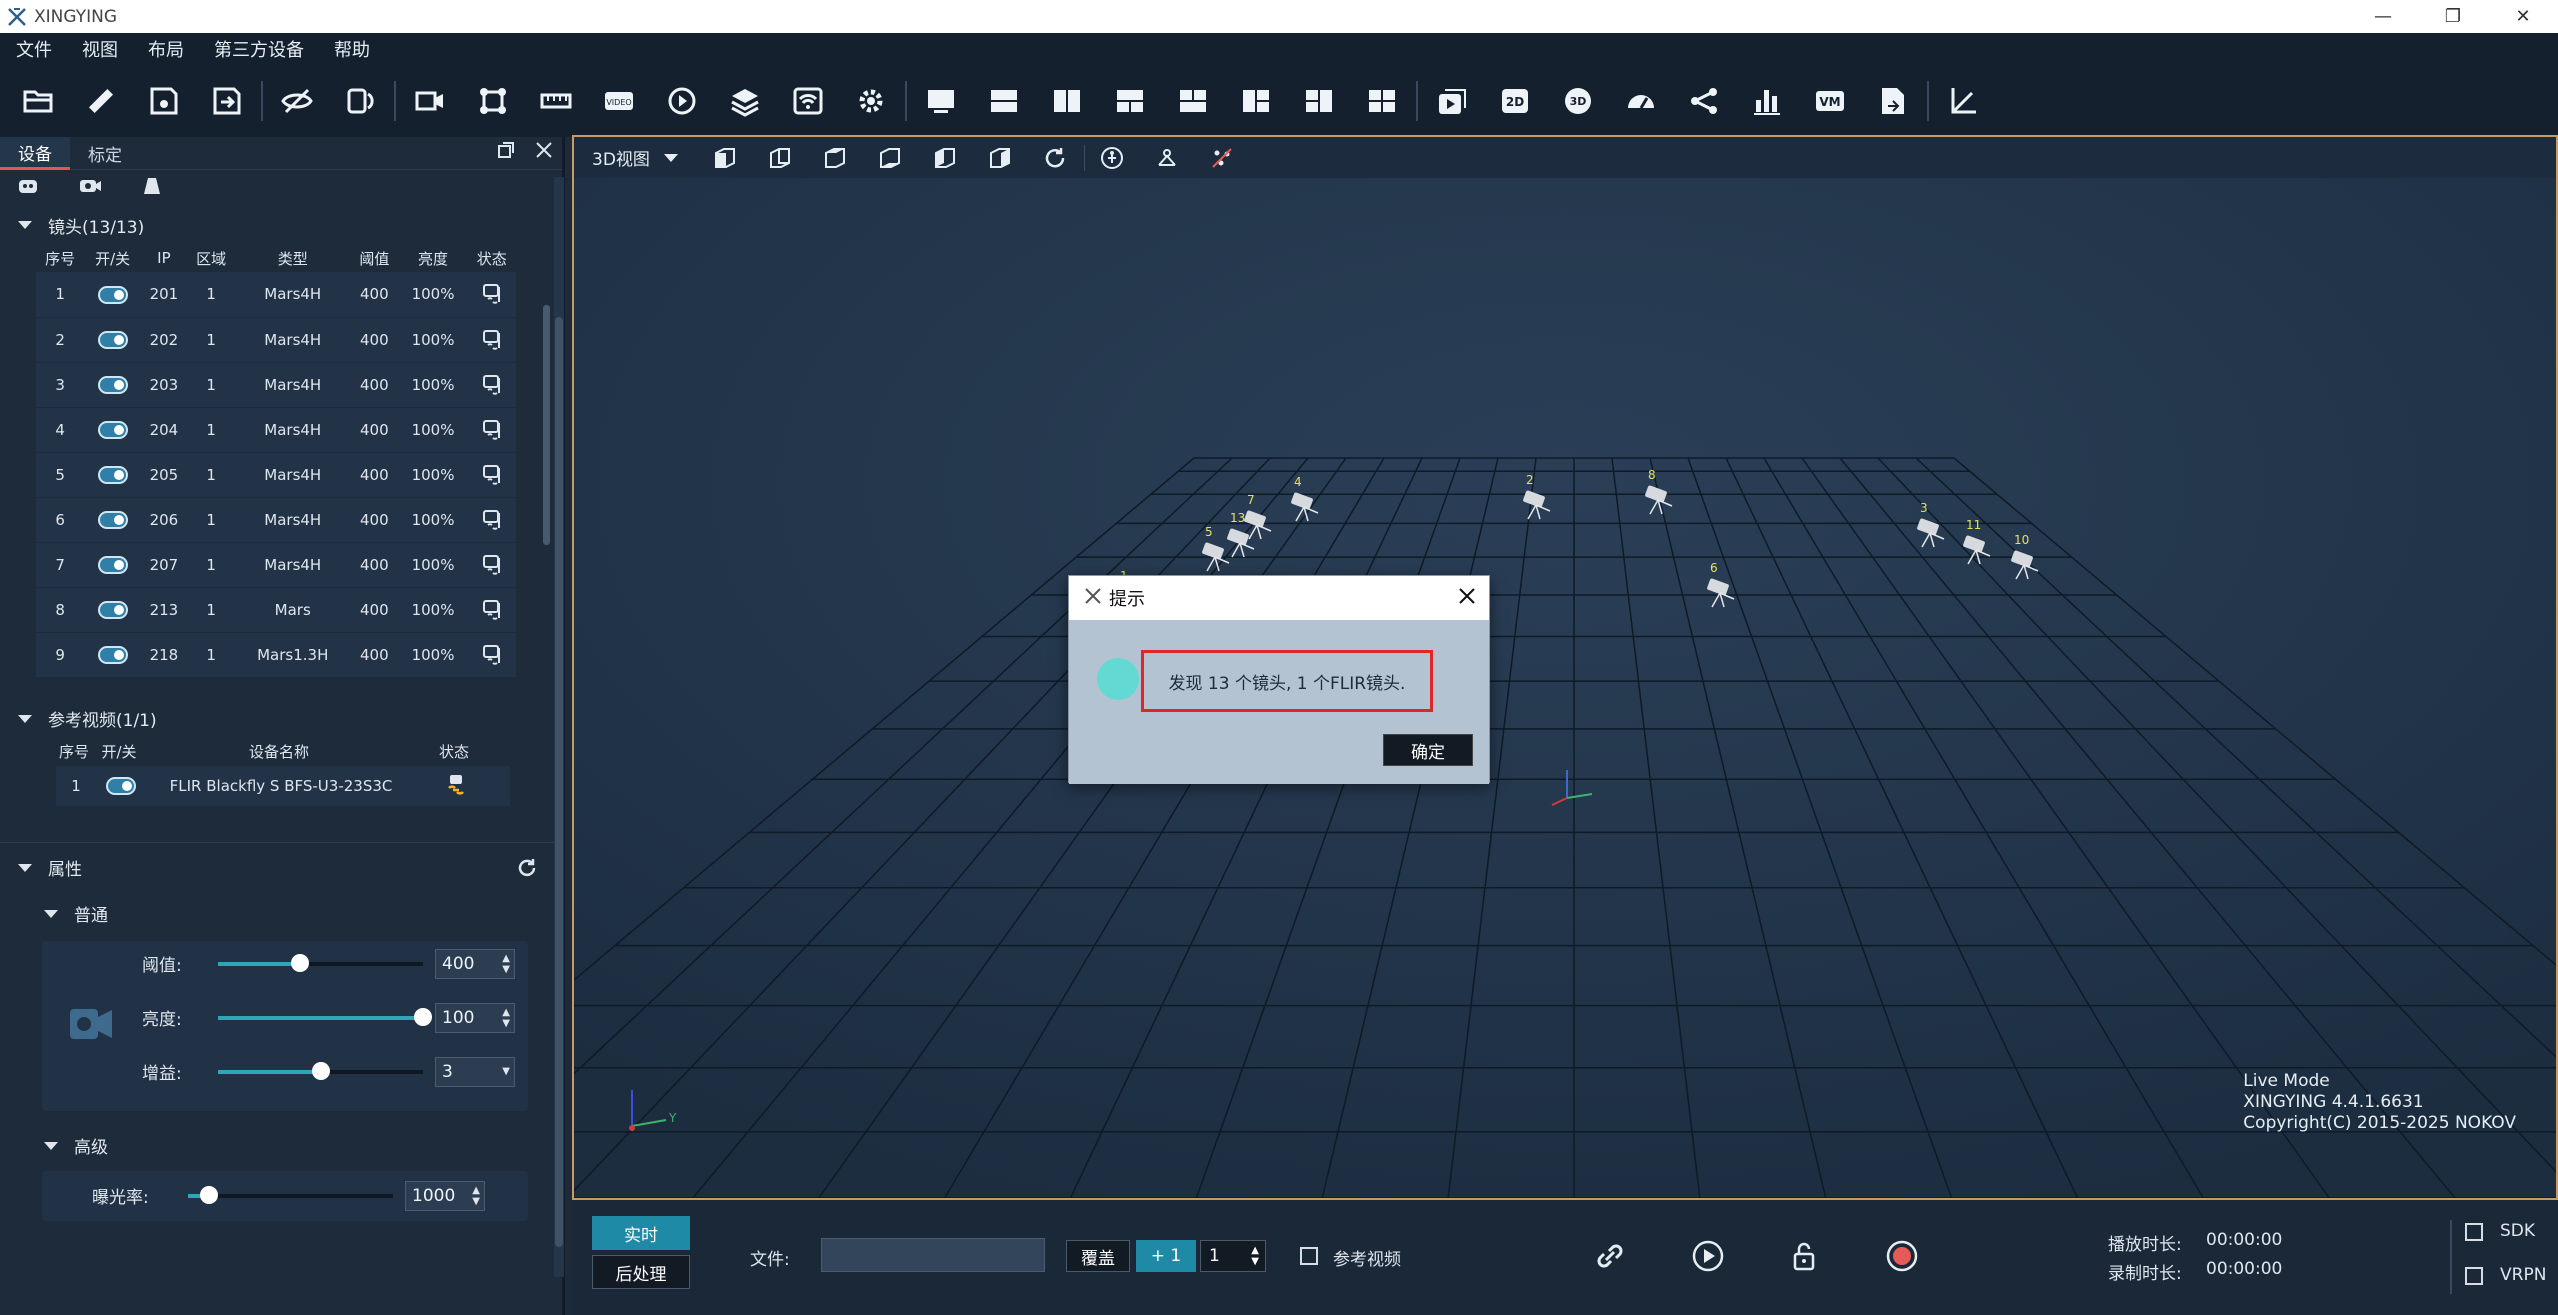  What do you see at coordinates (283, 785) in the screenshot?
I see `reference-row: 1 FLIR Blackfly S BFS-U3-23S3C` at bounding box center [283, 785].